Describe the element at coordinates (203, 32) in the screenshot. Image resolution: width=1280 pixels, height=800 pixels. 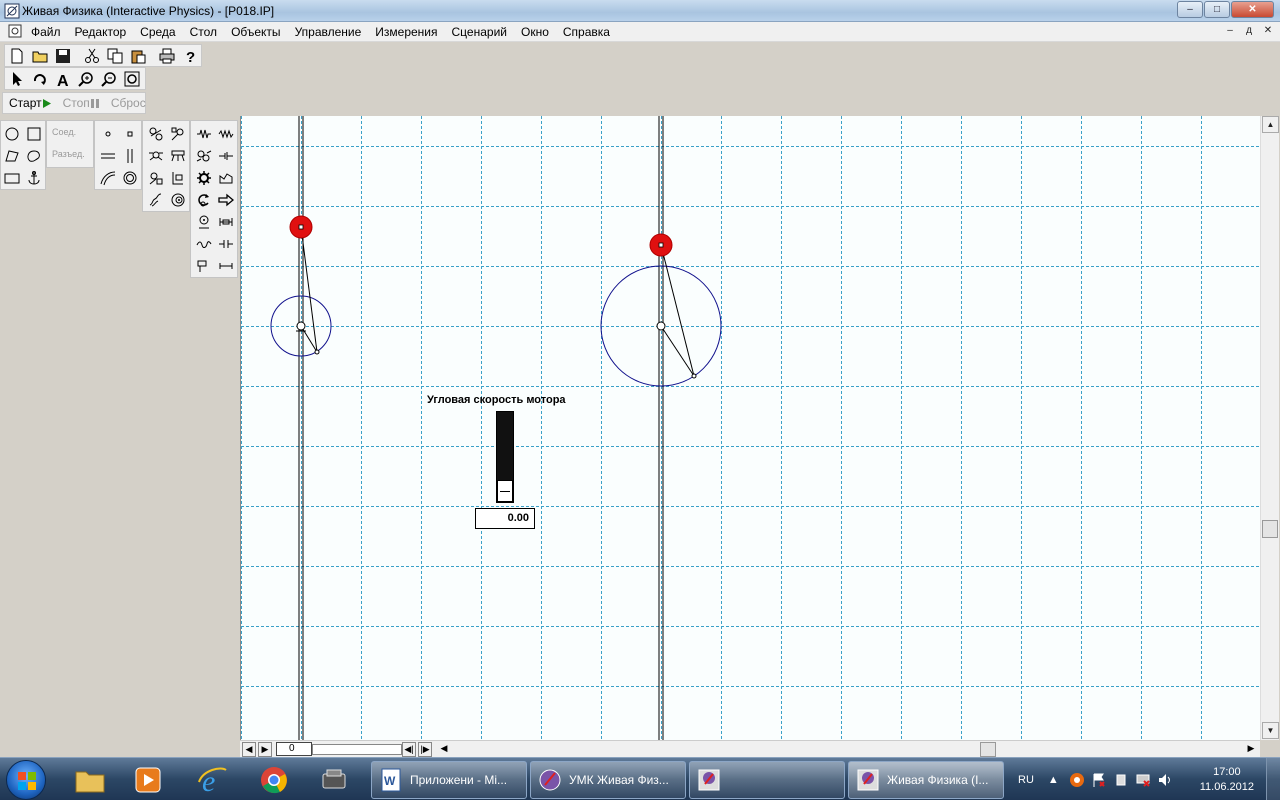
I see `menu-table: Стол` at that location.